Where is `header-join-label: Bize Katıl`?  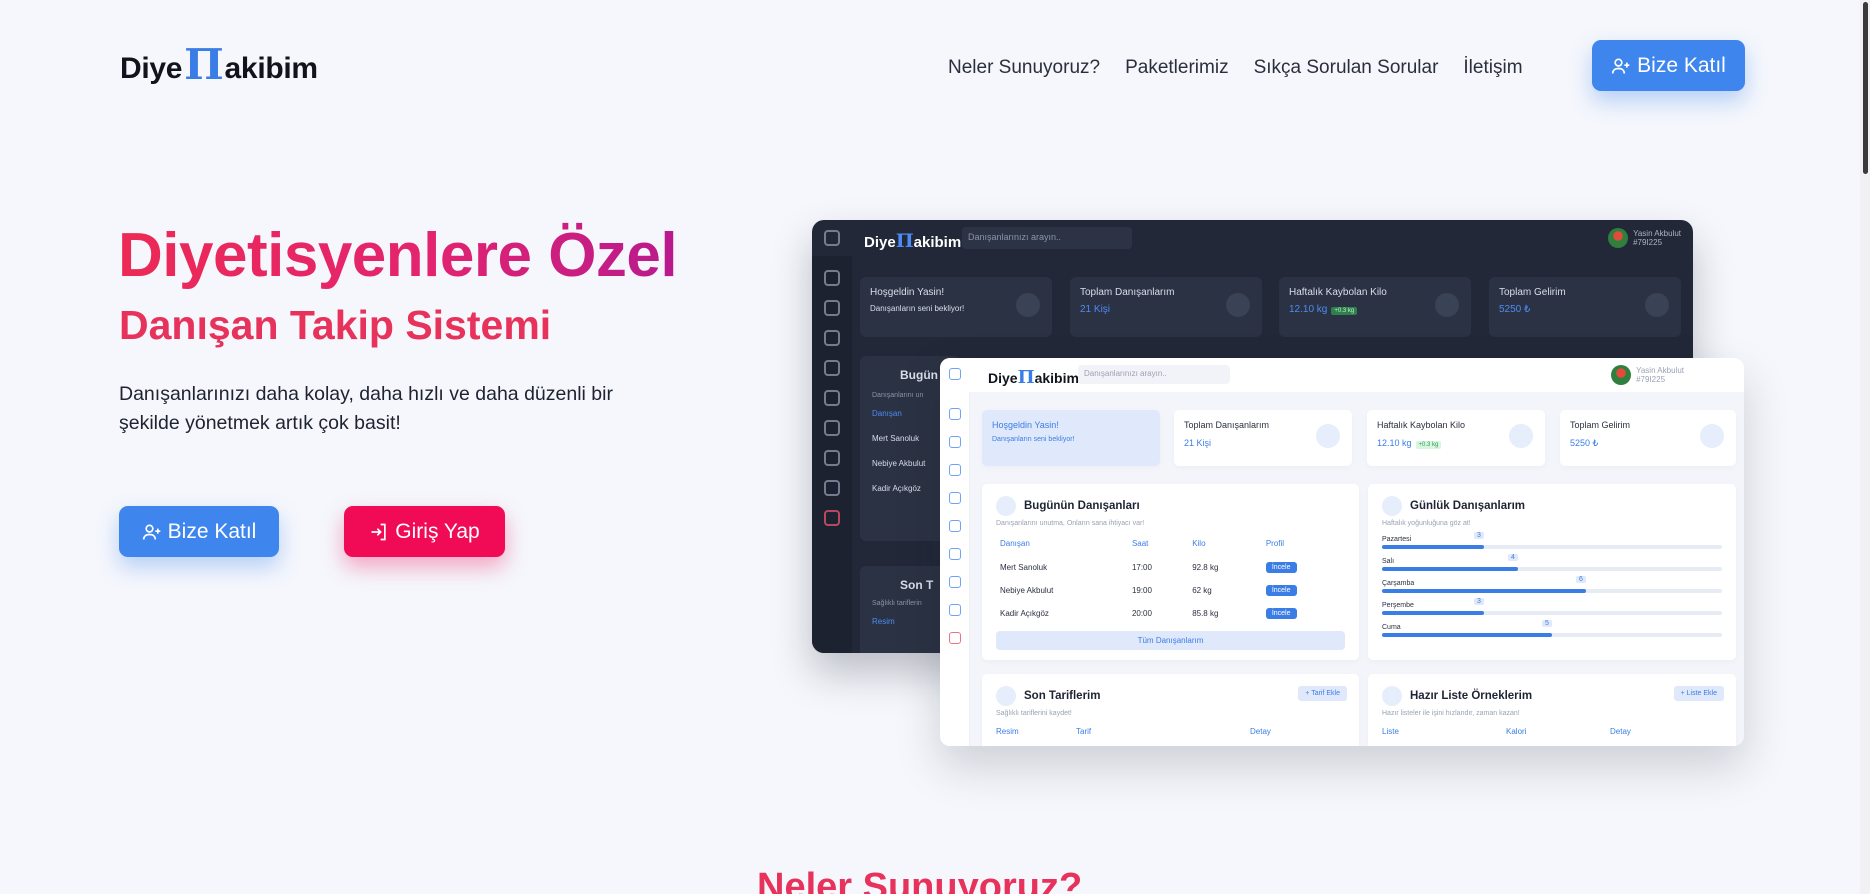 header-join-label: Bize Katıl is located at coordinates (1681, 65).